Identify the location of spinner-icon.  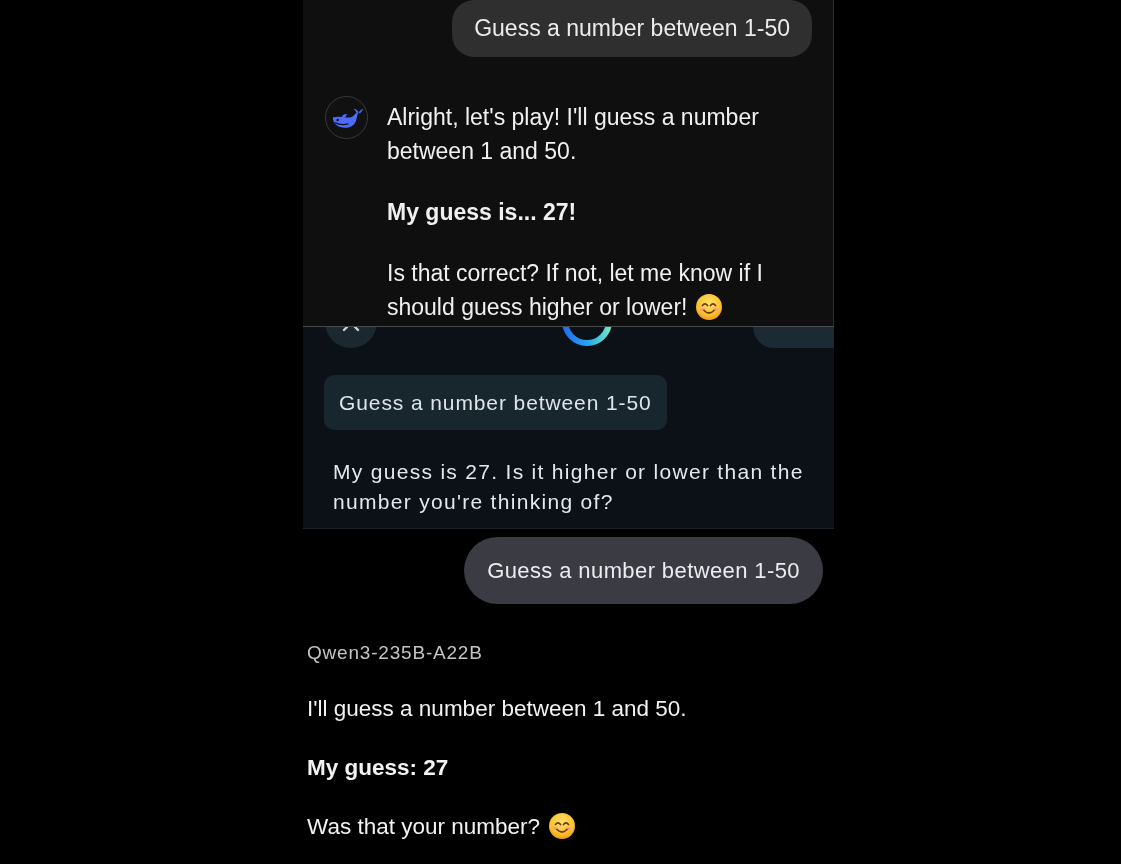
(587, 336).